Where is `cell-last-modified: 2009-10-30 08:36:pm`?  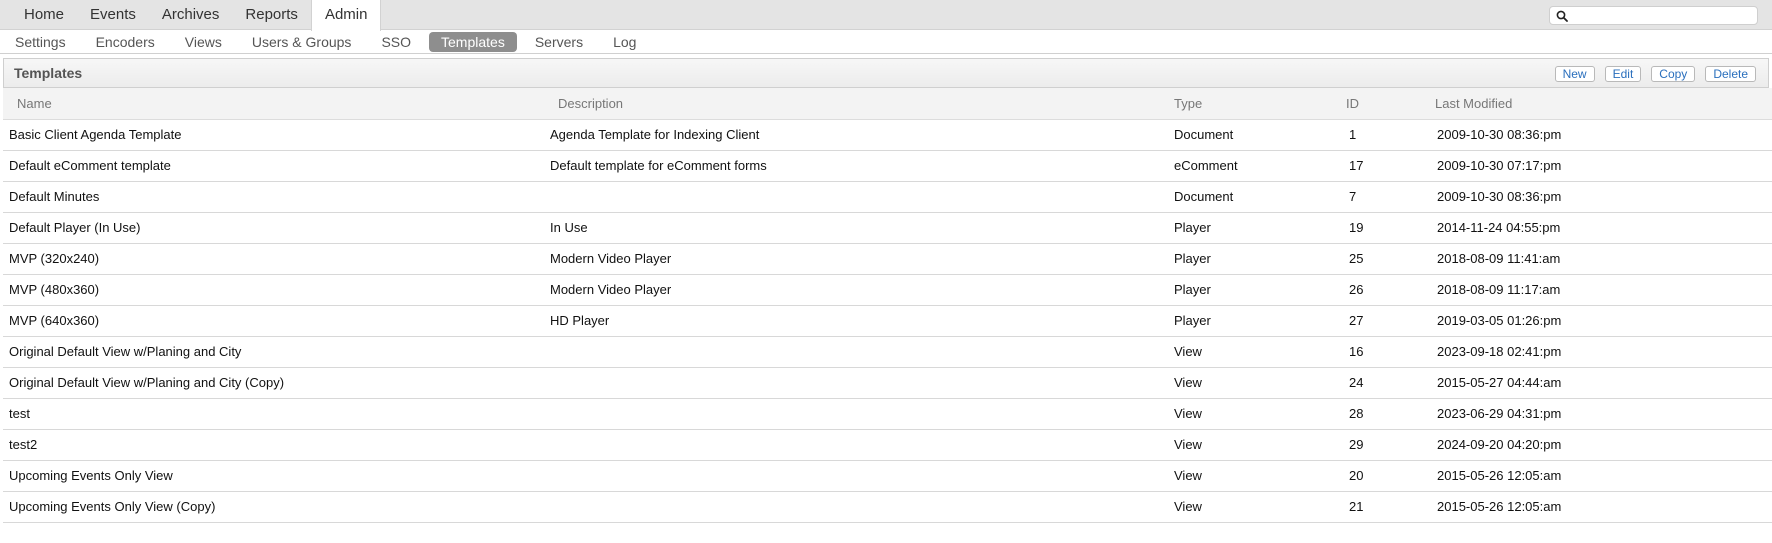
cell-last-modified: 2009-10-30 08:36:pm is located at coordinates (1603, 197).